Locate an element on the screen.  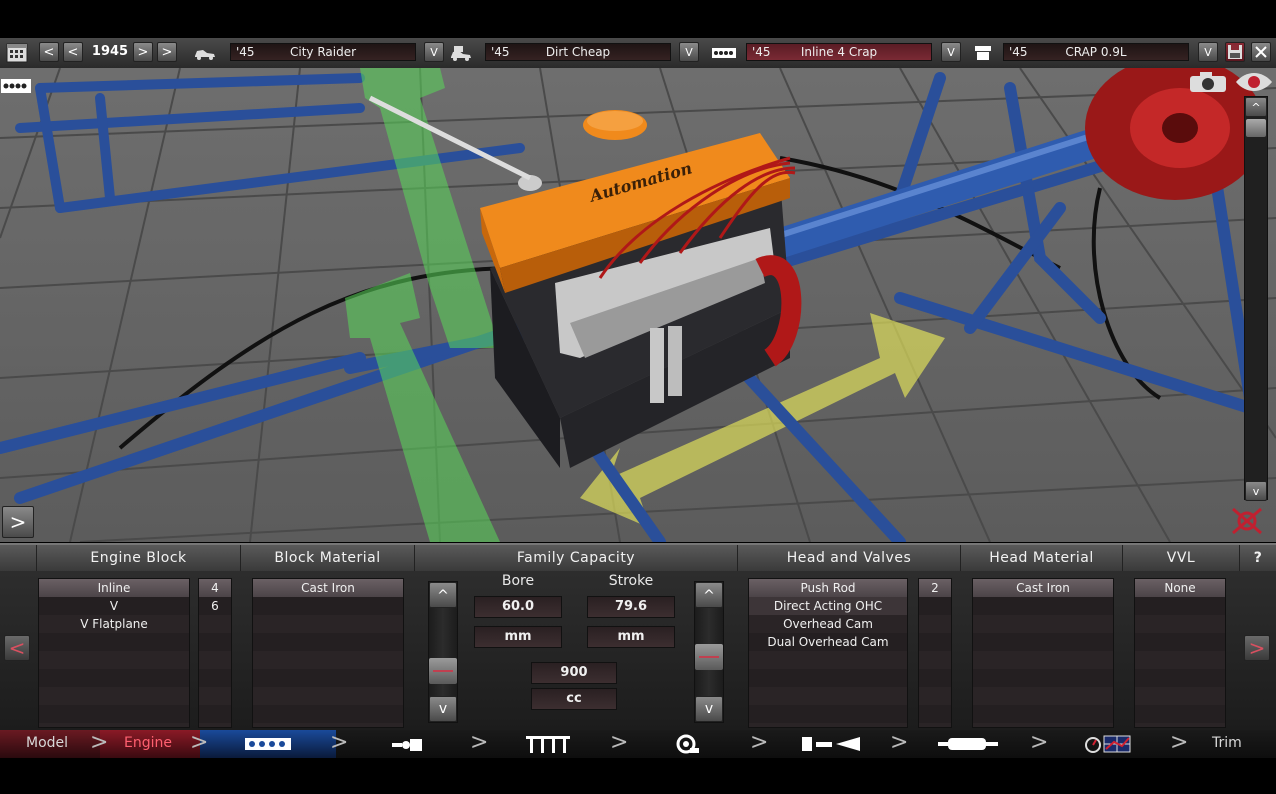
bore-up-button: ^ is located at coordinates (443, 595).